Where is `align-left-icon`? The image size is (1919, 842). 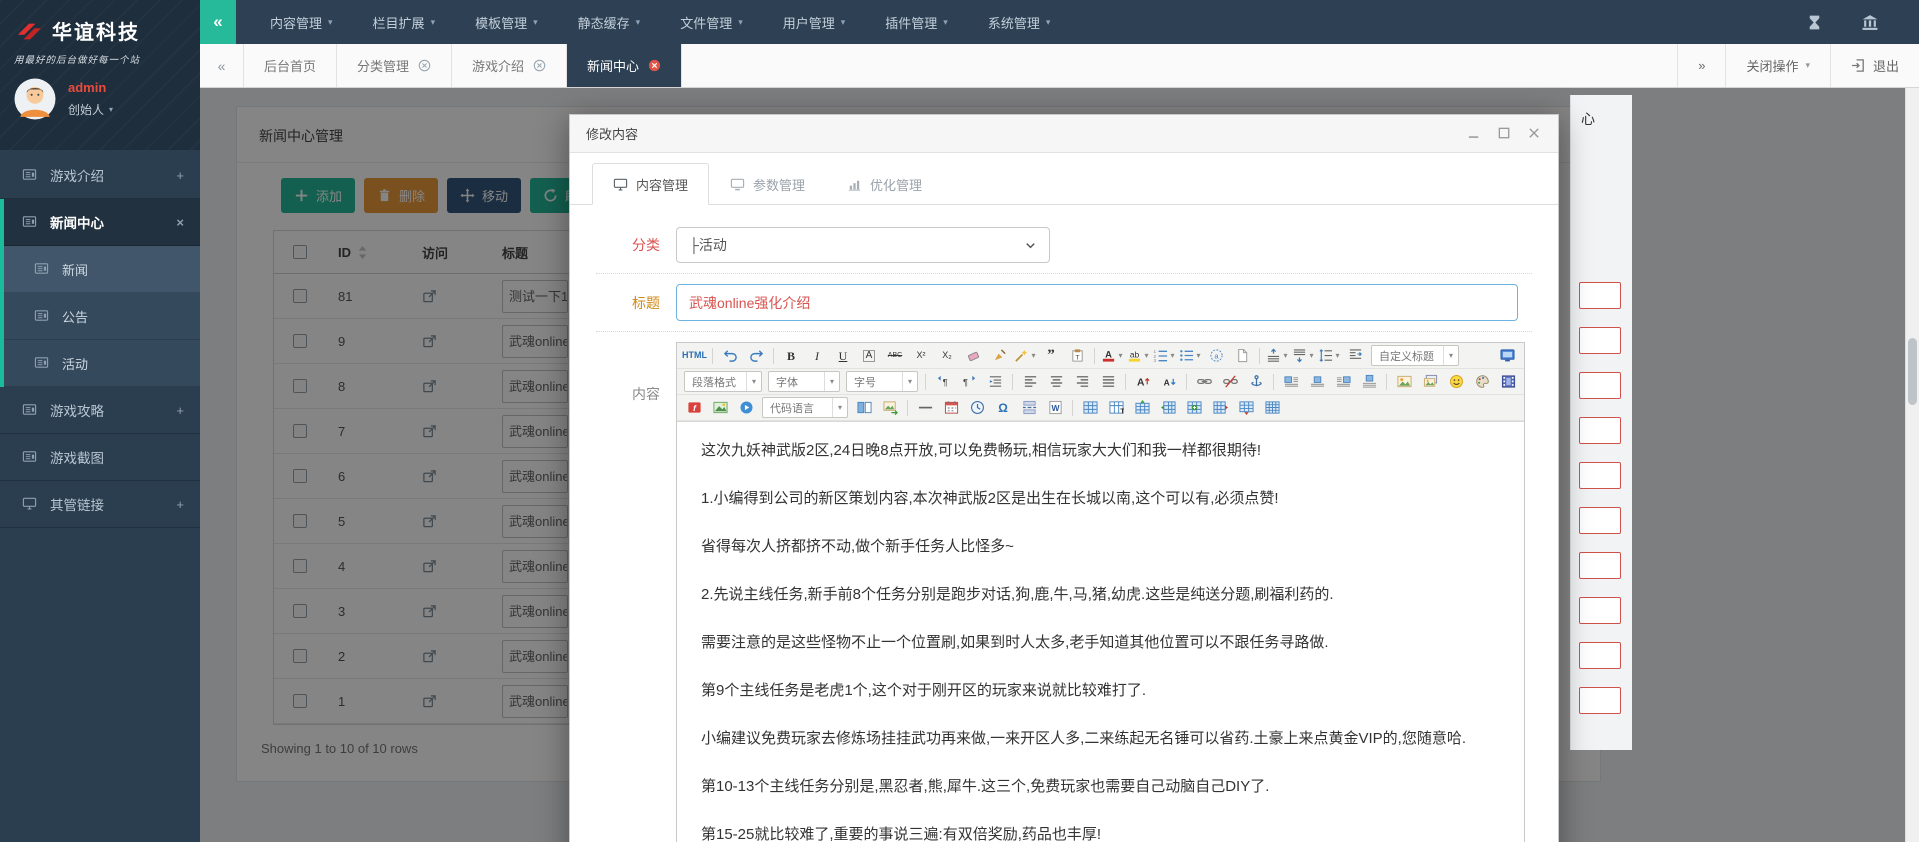
align-left-icon is located at coordinates (1030, 381).